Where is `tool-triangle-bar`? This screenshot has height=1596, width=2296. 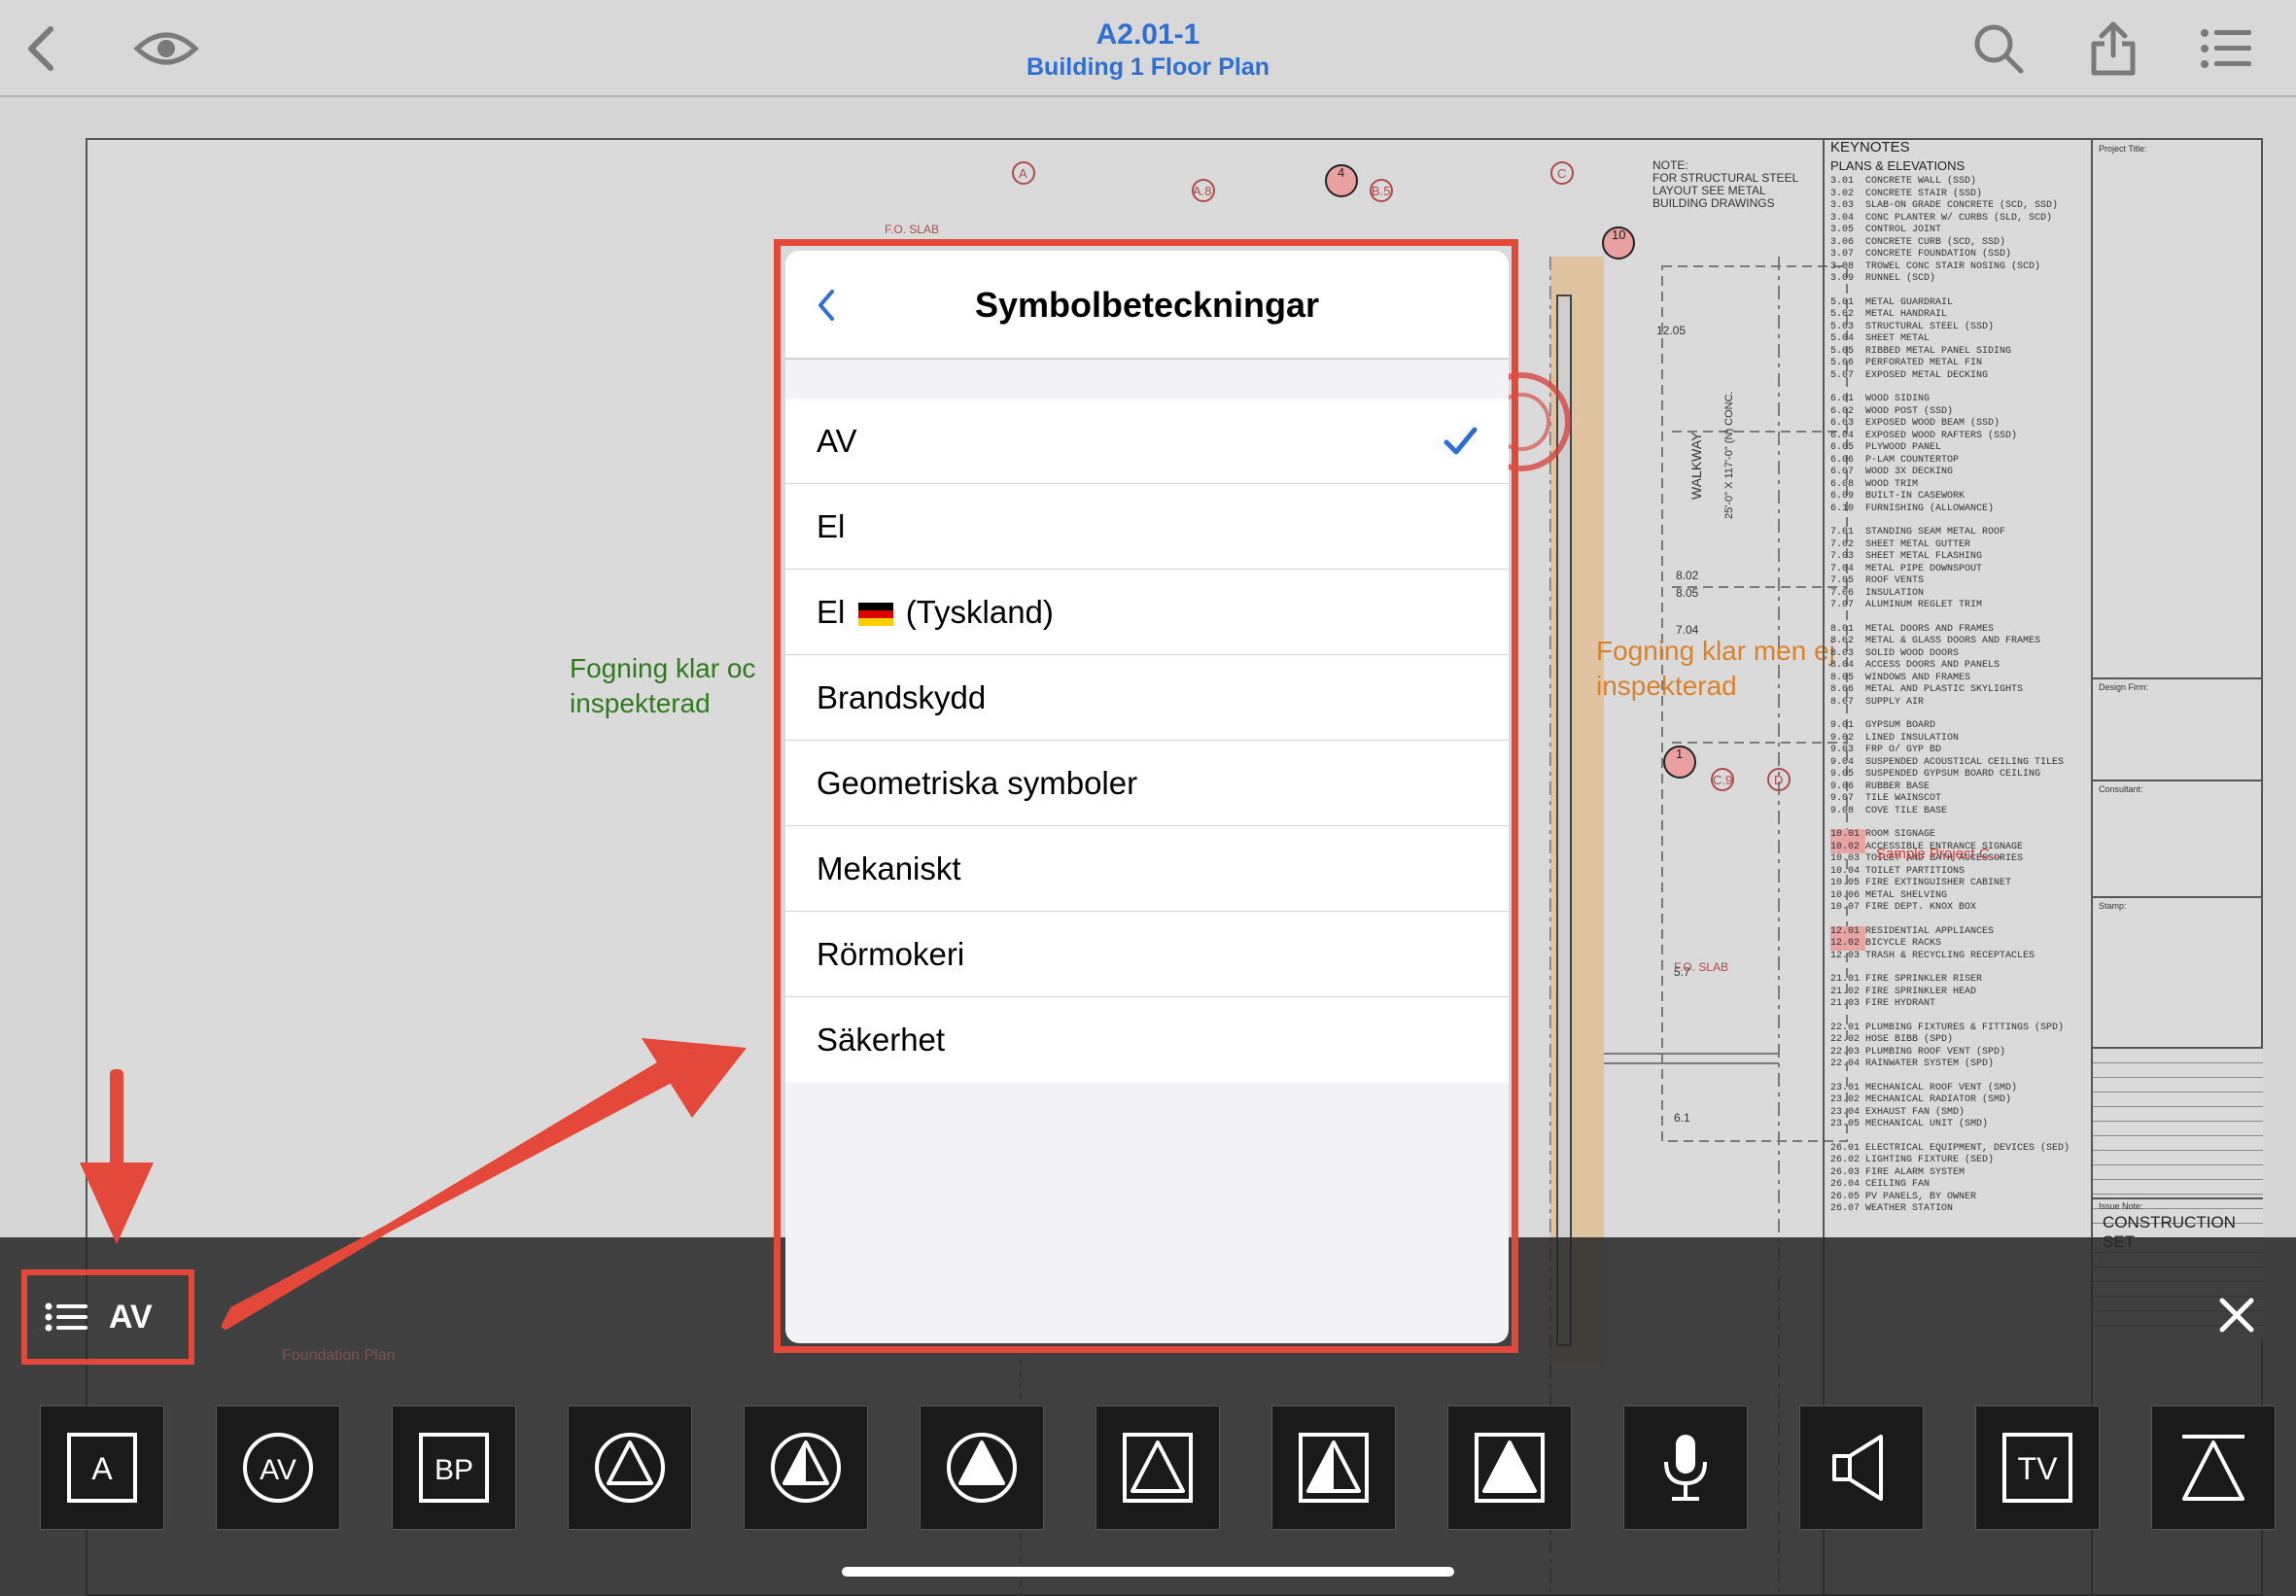 tool-triangle-bar is located at coordinates (2213, 1467).